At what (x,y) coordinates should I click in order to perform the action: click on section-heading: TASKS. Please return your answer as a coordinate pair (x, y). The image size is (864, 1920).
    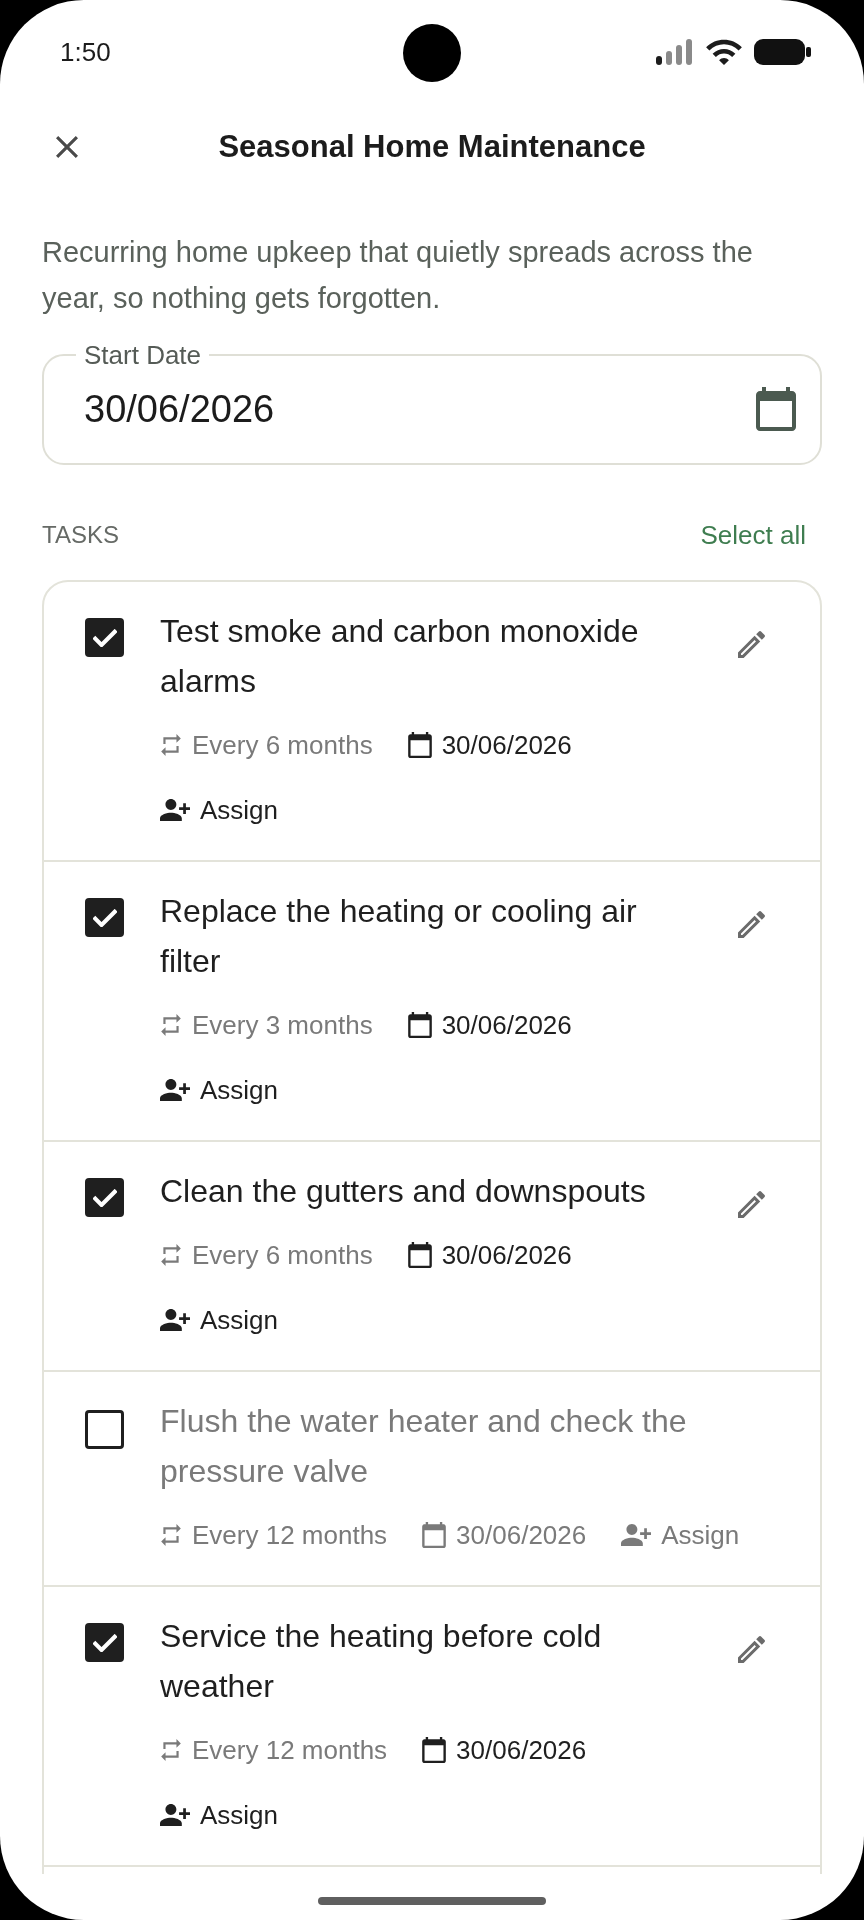
    Looking at the image, I should click on (80, 535).